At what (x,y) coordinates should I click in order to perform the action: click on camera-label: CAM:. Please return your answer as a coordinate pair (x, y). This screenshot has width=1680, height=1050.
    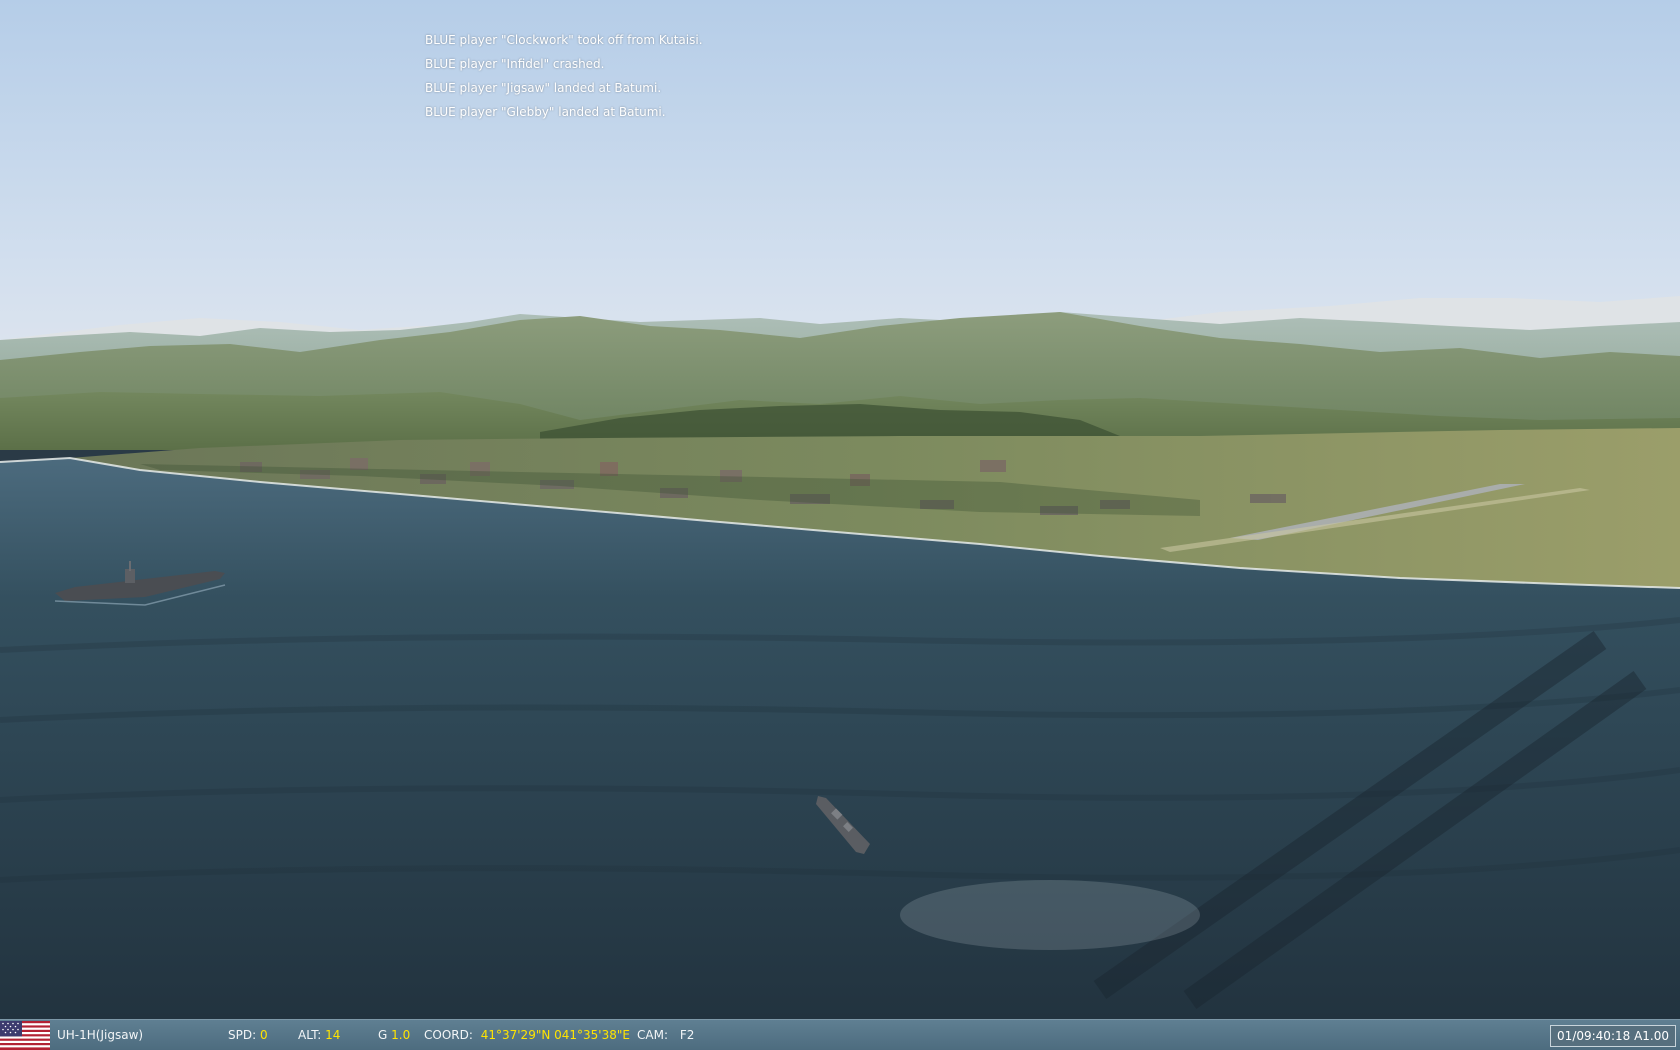
    Looking at the image, I should click on (652, 1035).